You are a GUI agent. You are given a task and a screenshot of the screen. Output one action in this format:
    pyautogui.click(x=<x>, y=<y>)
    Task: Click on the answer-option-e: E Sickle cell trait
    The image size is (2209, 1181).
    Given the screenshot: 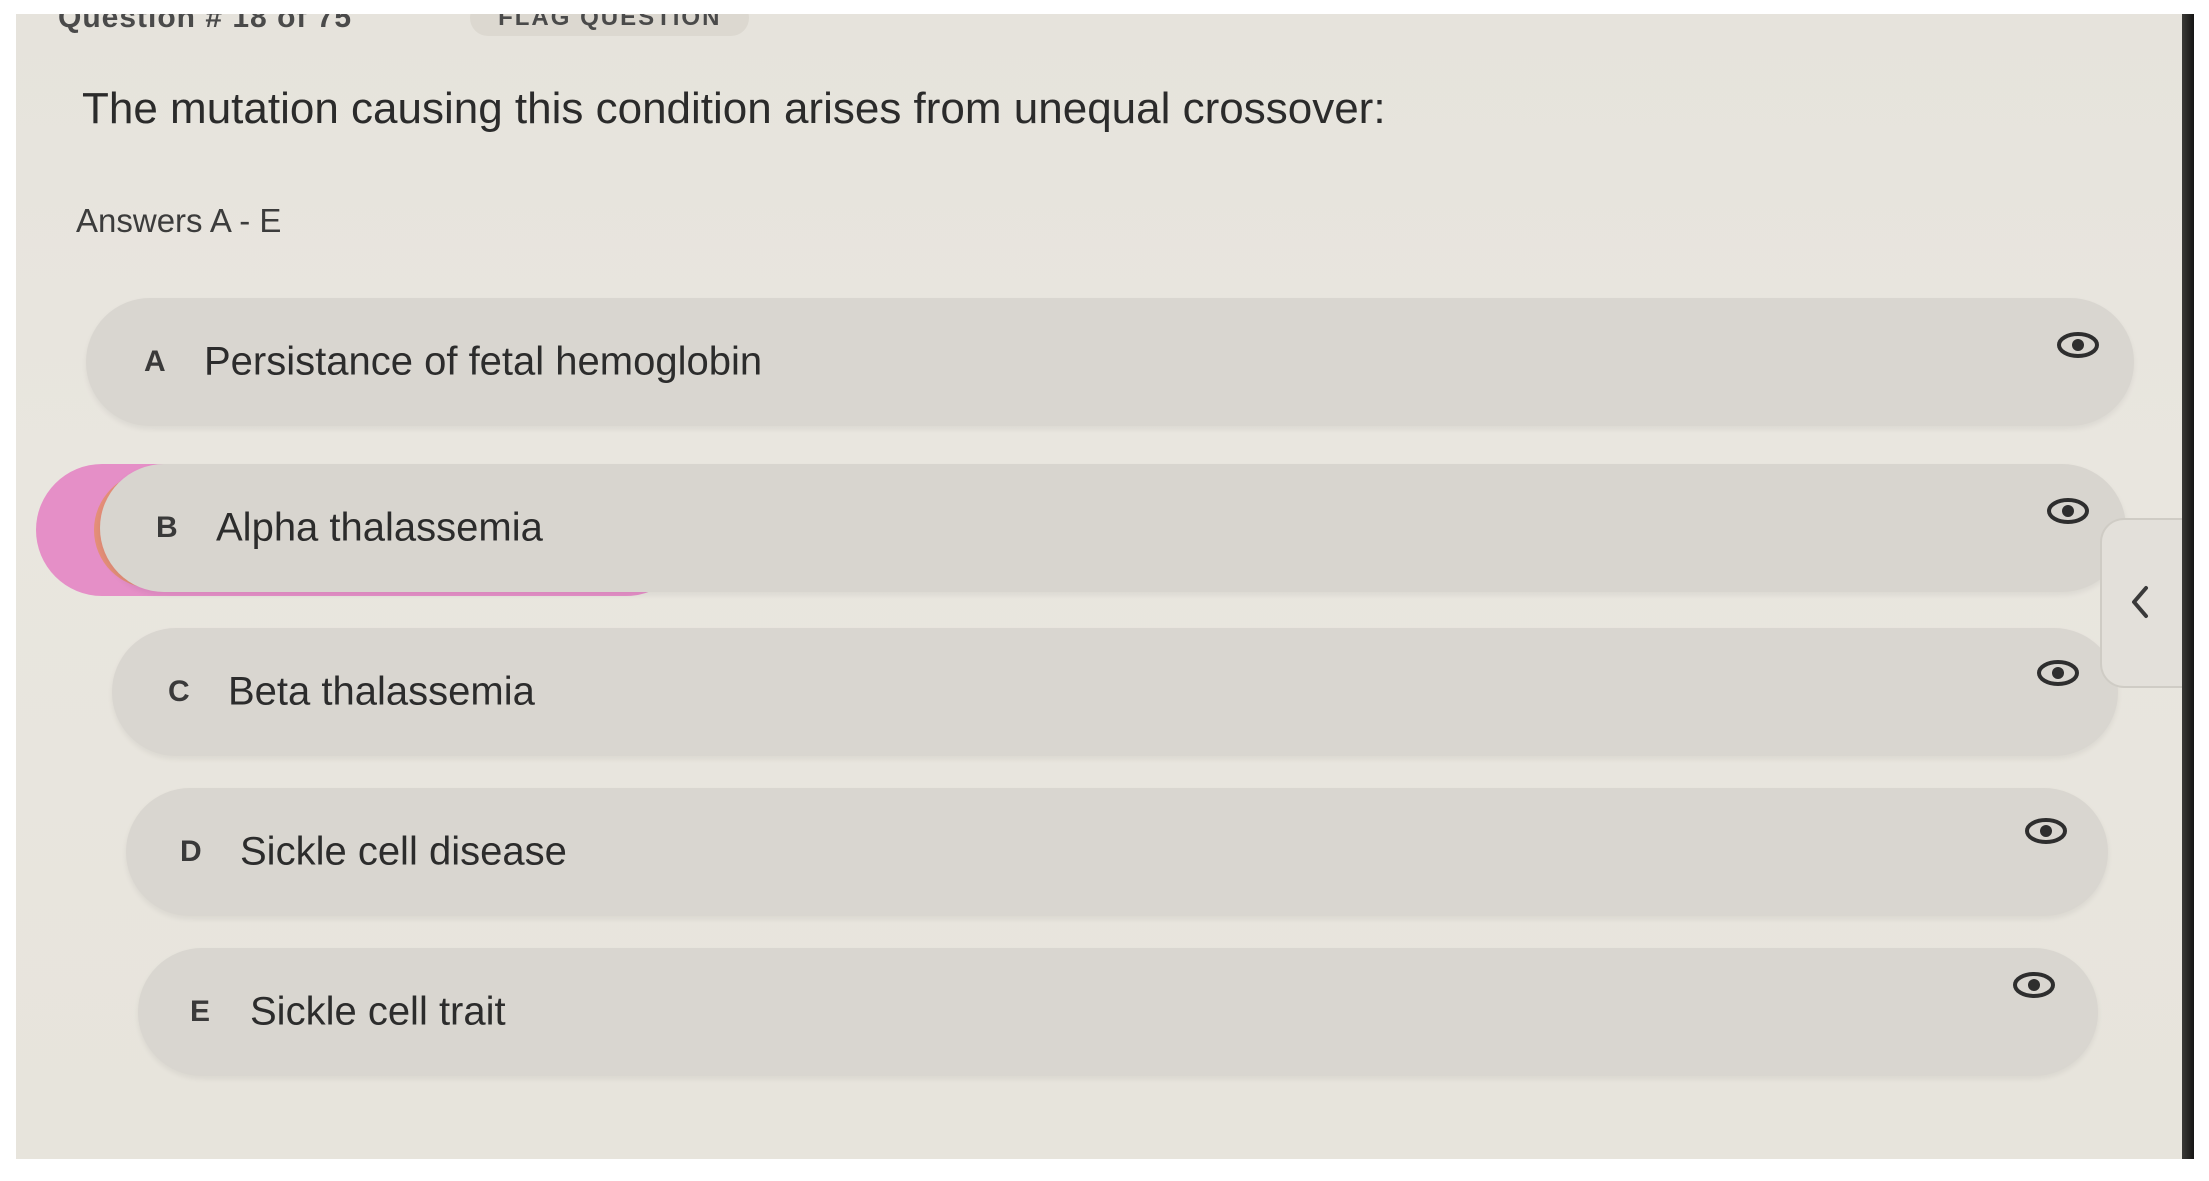 What is the action you would take?
    pyautogui.click(x=1118, y=1012)
    